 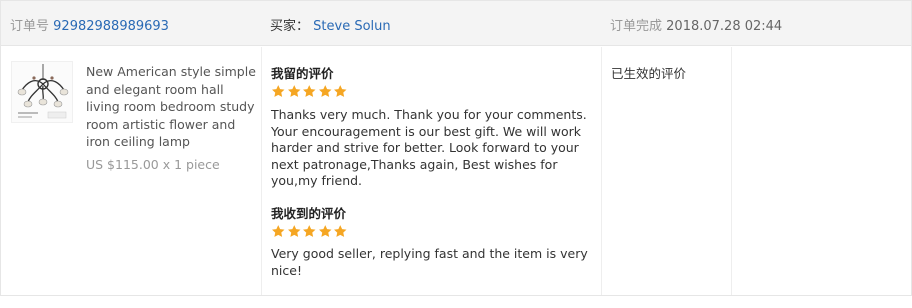 I want to click on buyer-group: 买家： Steve Solun, so click(x=330, y=24).